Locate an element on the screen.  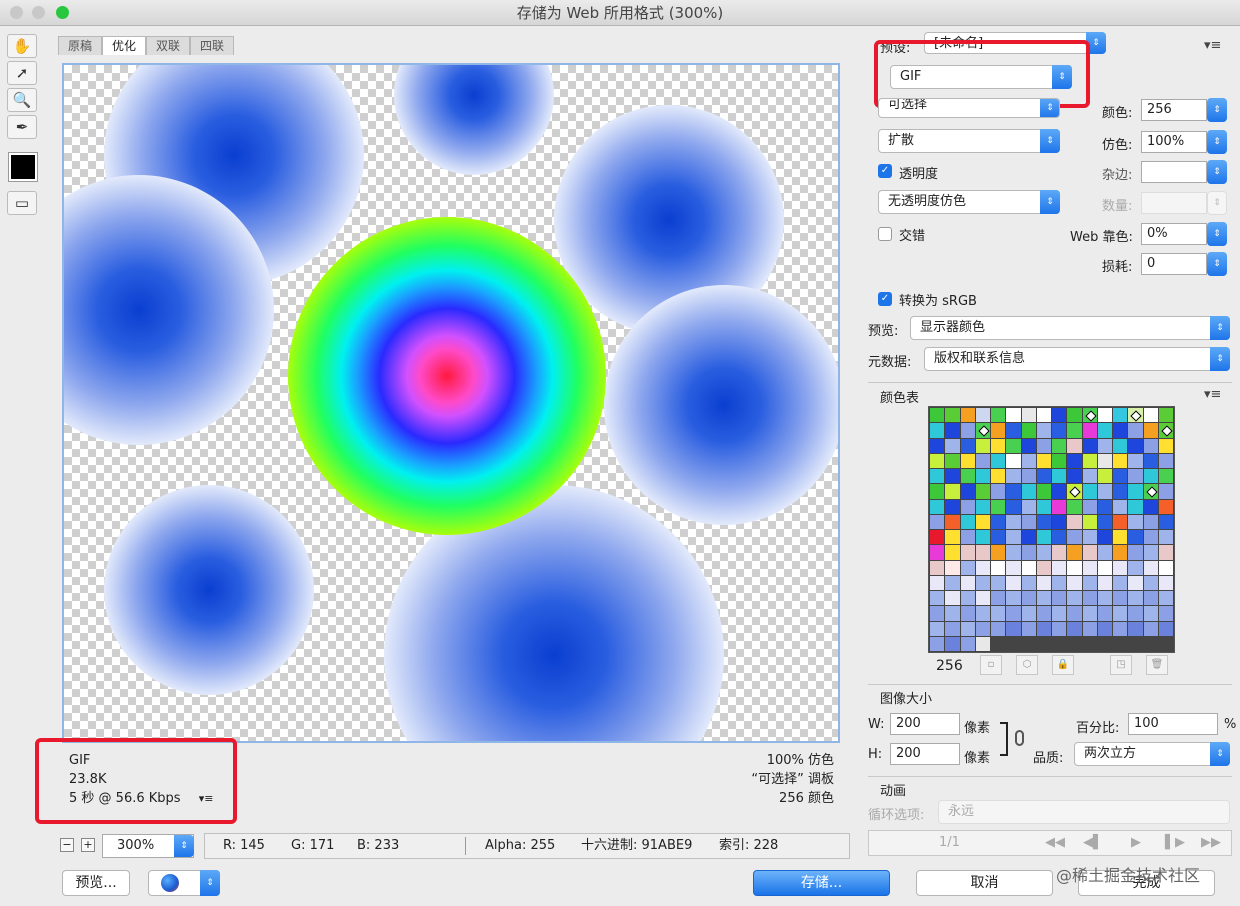
dither-algorithm-select: 扩散 ⇕ is located at coordinates (969, 141).